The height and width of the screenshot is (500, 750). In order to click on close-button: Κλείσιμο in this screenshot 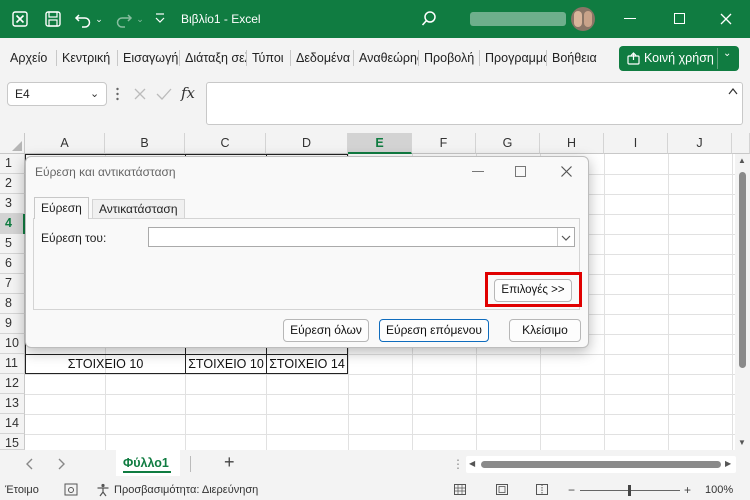, I will do `click(545, 330)`.